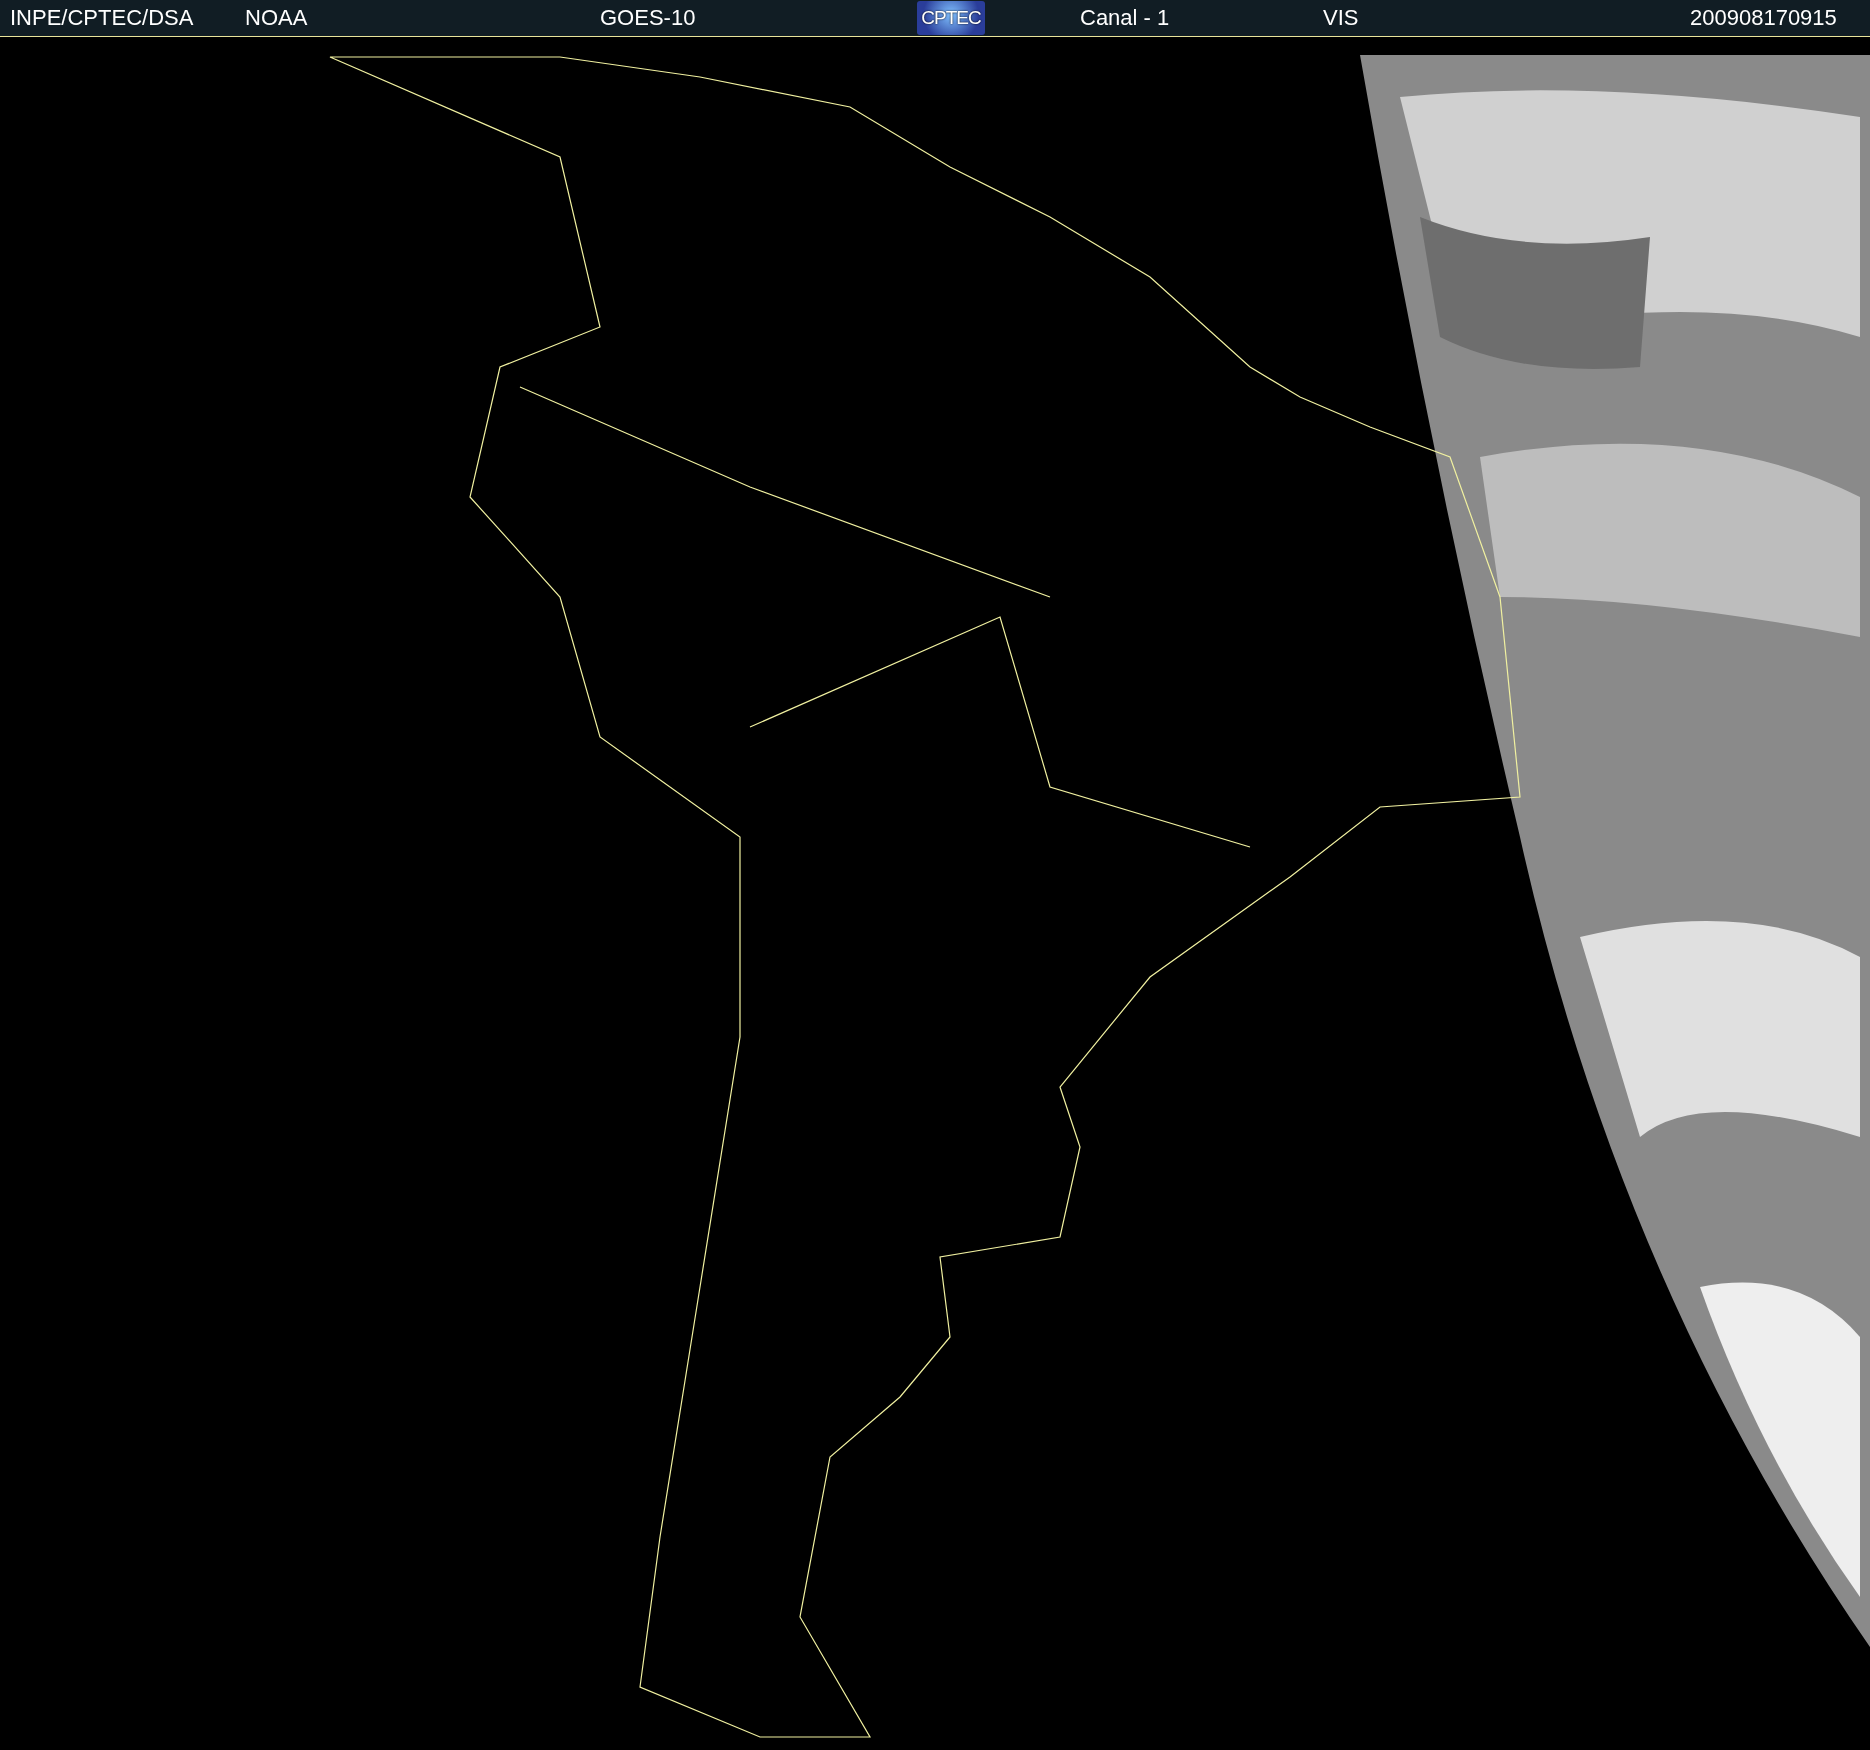 The height and width of the screenshot is (1750, 1870). Describe the element at coordinates (276, 18) in the screenshot. I see `header-label: NOAA` at that location.